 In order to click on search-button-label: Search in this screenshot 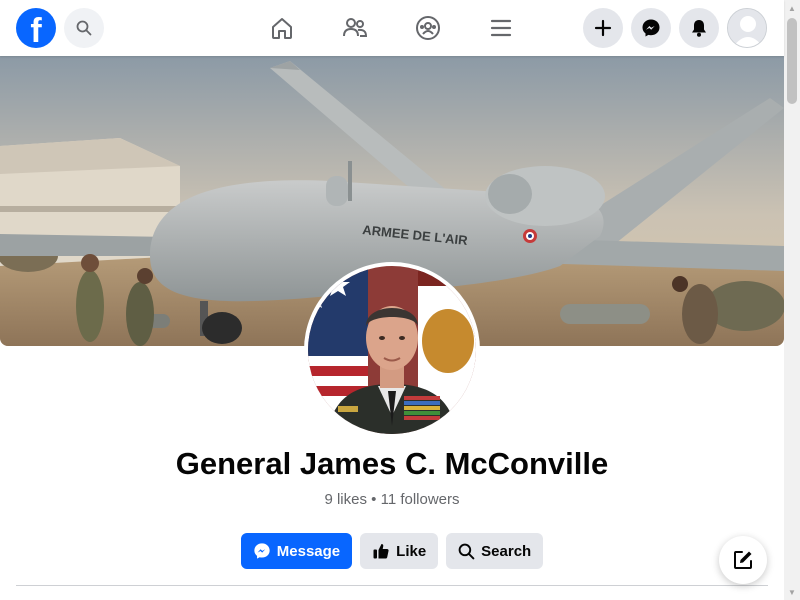, I will do `click(506, 551)`.